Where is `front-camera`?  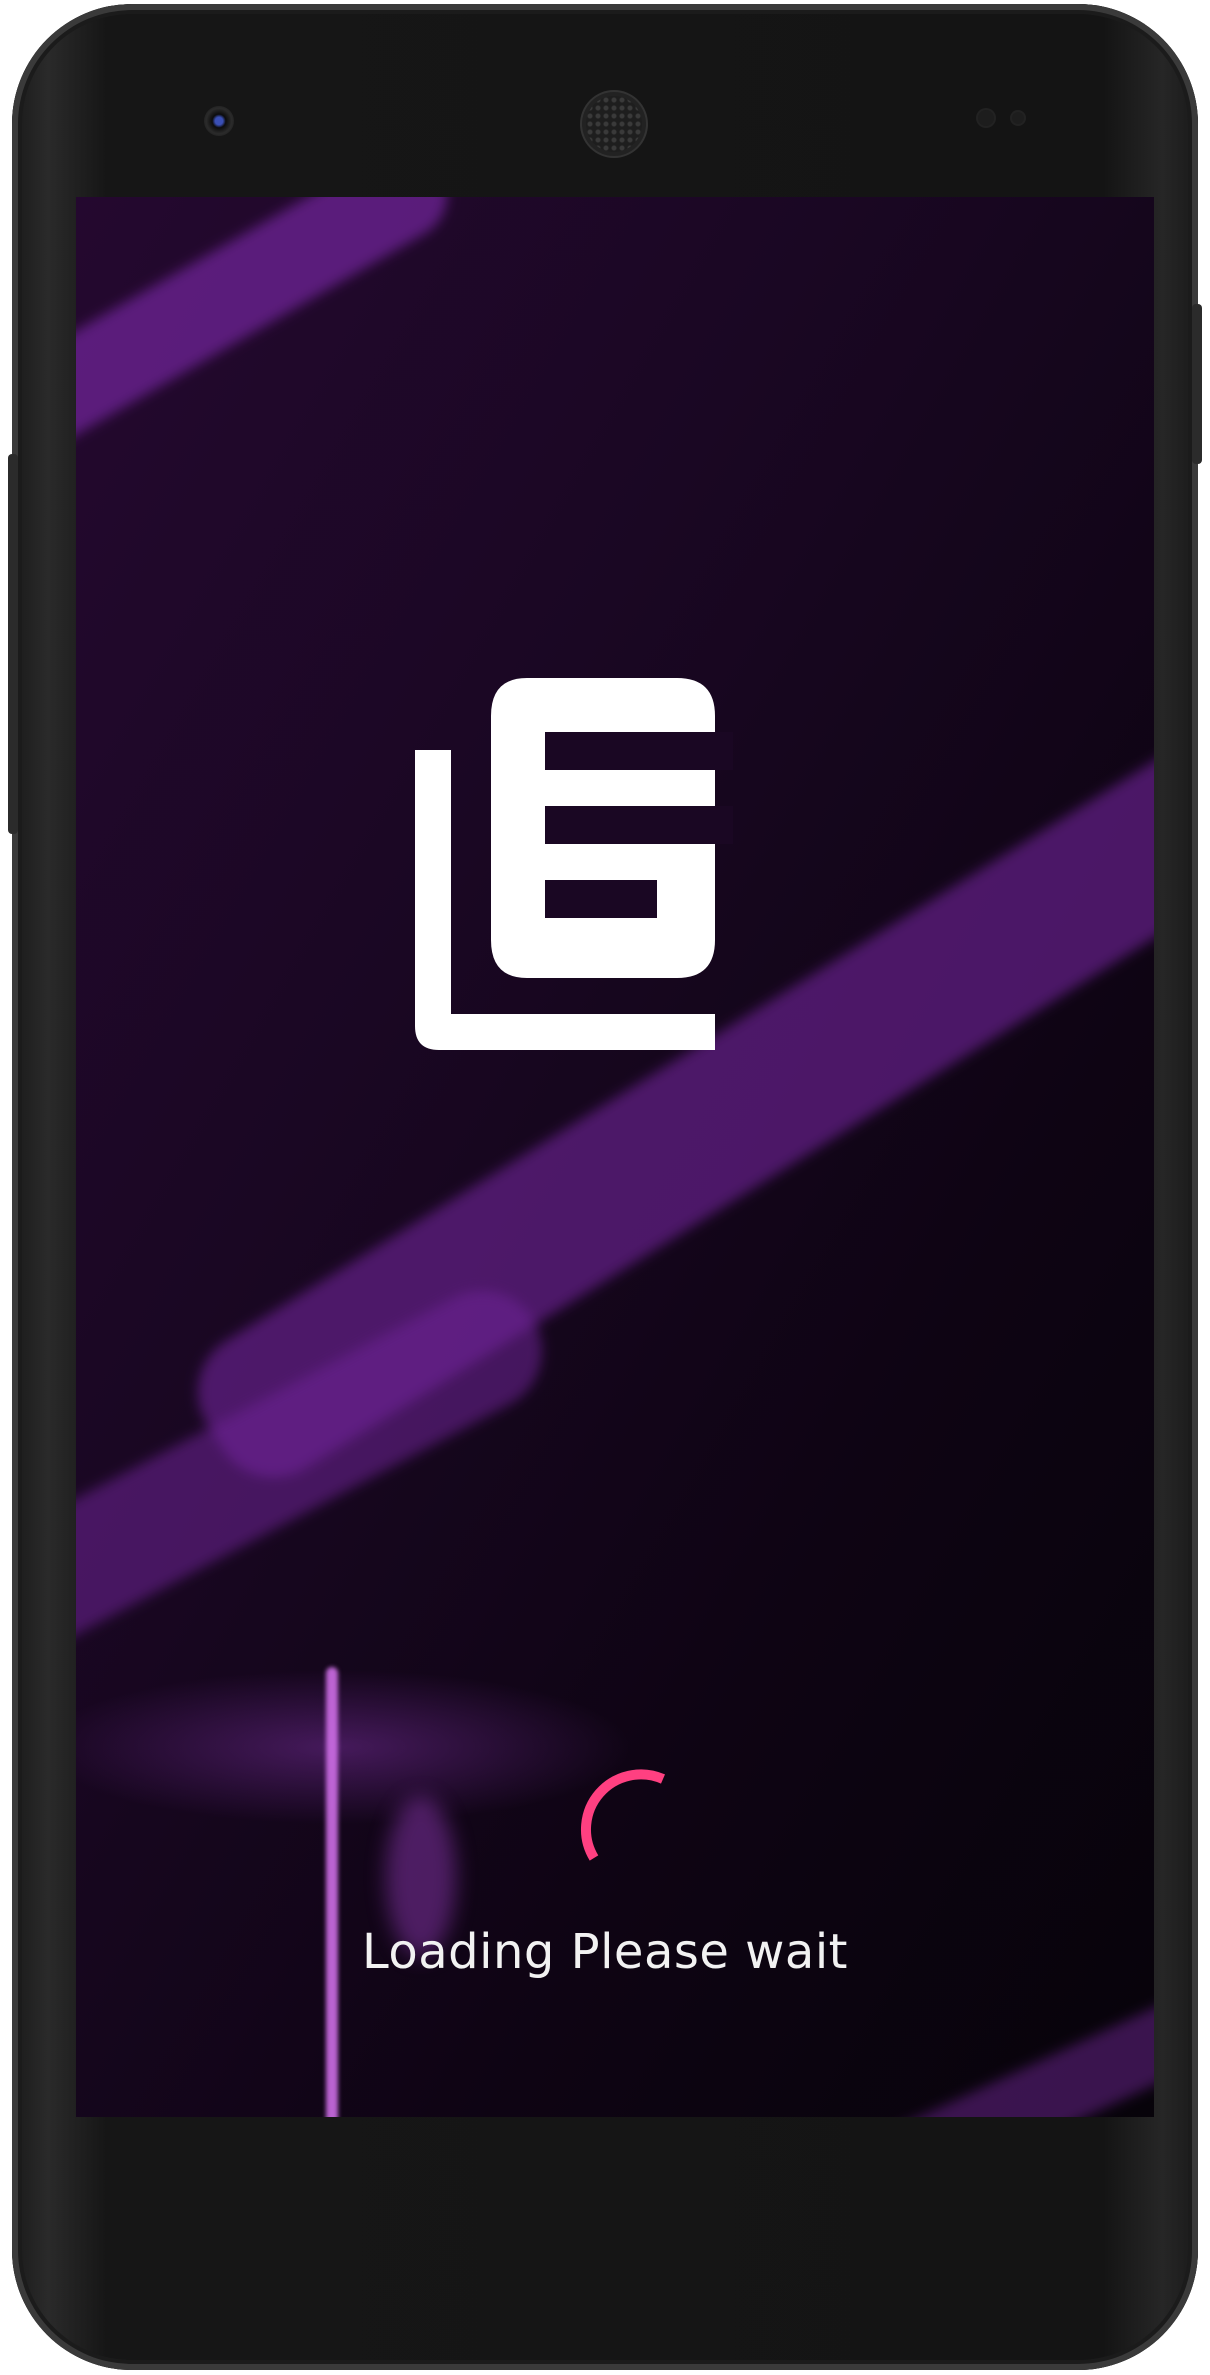
front-camera is located at coordinates (219, 121).